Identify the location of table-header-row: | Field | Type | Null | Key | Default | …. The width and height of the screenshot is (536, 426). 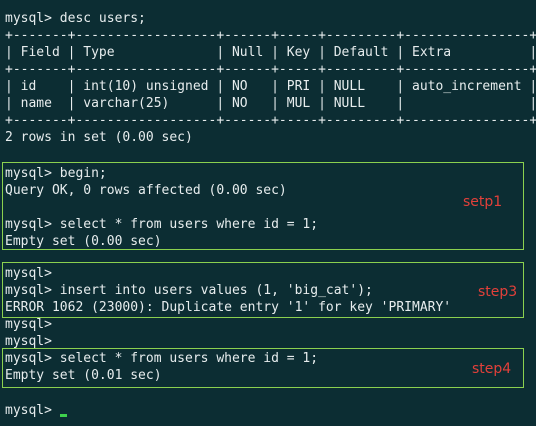
(270, 52).